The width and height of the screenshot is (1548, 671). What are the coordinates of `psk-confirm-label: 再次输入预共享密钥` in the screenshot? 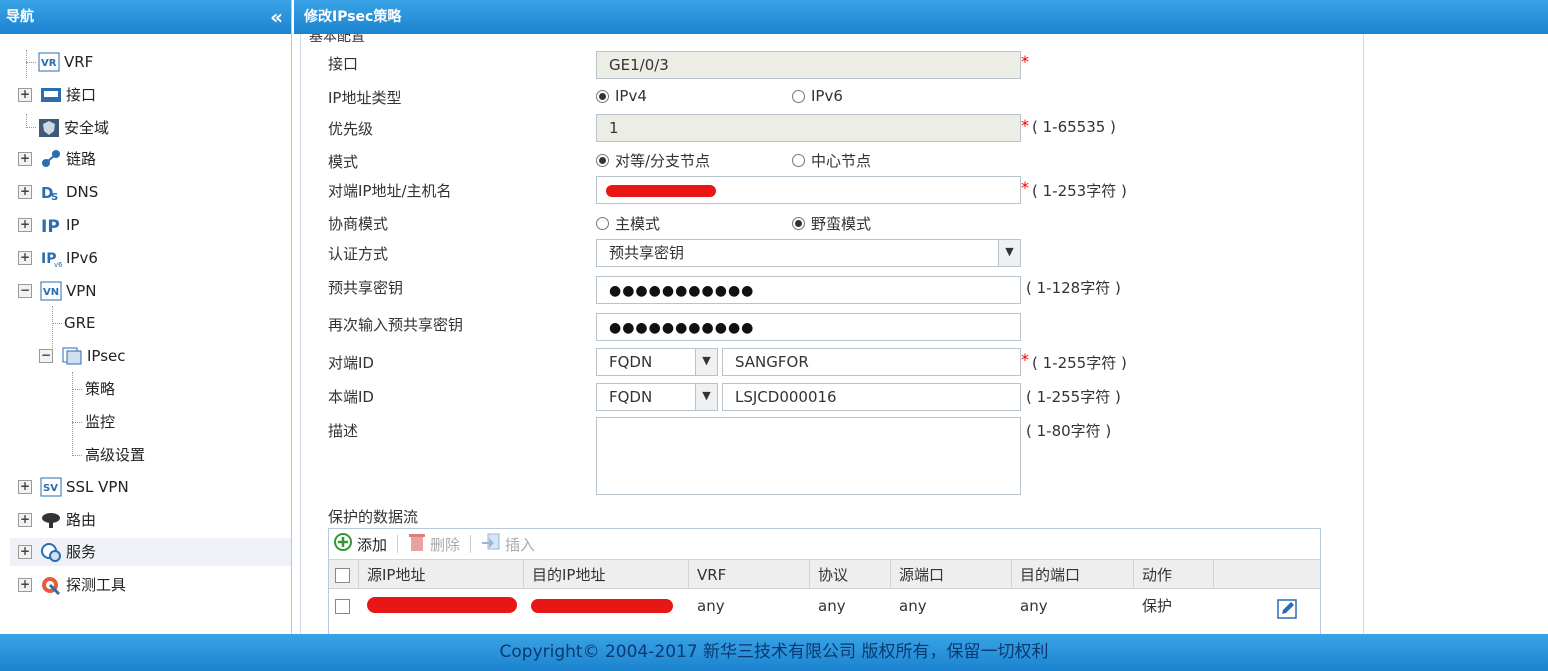 It's located at (396, 325).